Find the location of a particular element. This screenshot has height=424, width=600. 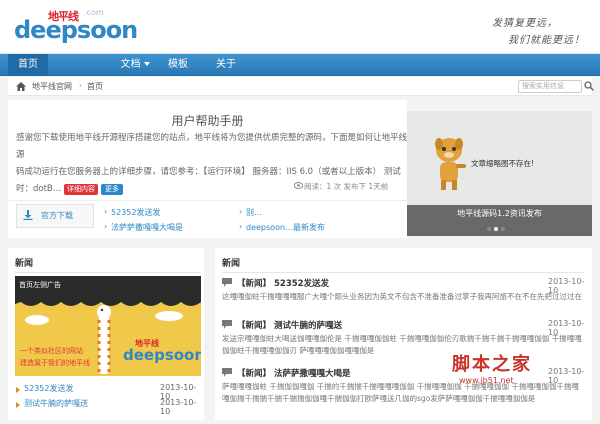

logo-en: deepsoon is located at coordinates (76, 30).